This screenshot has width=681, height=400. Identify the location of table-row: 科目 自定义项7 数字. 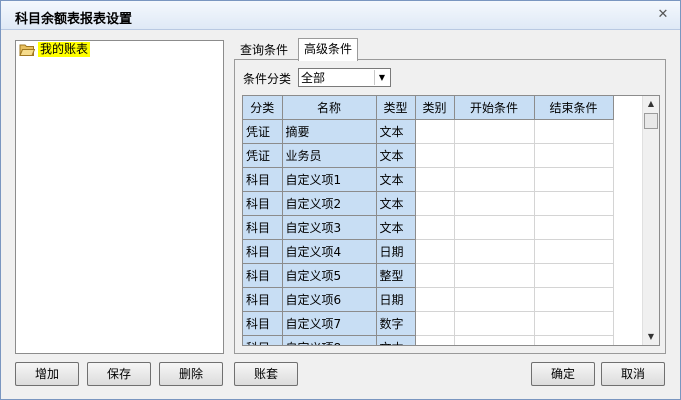
(428, 323).